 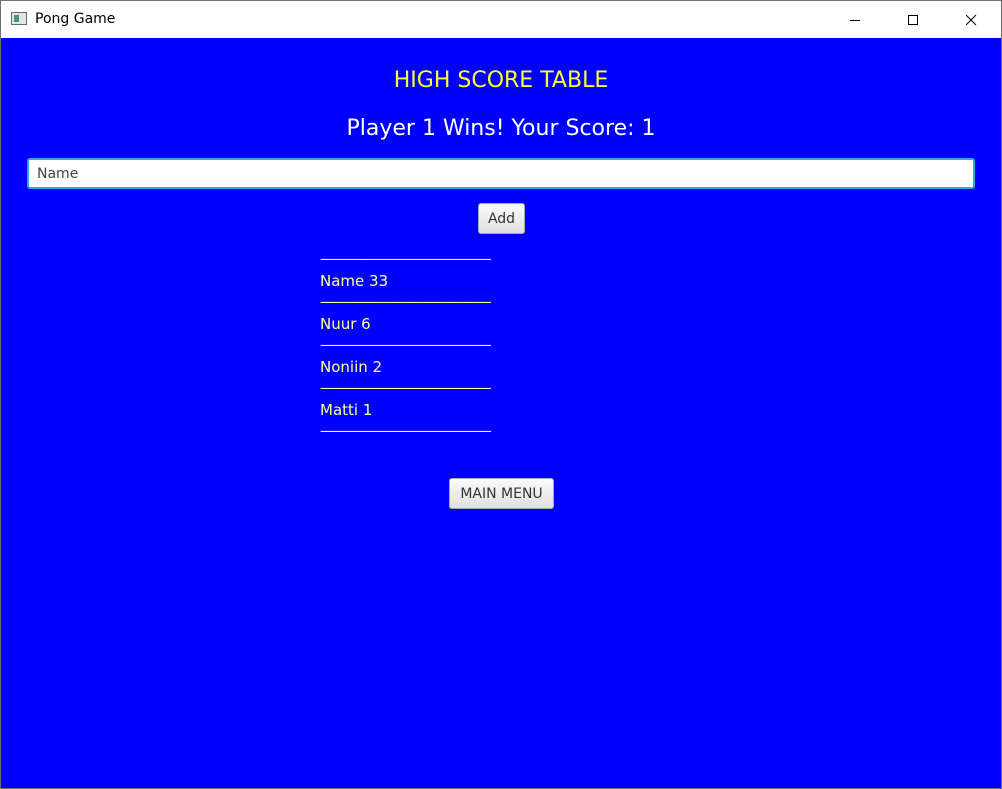 What do you see at coordinates (75, 19) in the screenshot?
I see `window-title: Pong Game` at bounding box center [75, 19].